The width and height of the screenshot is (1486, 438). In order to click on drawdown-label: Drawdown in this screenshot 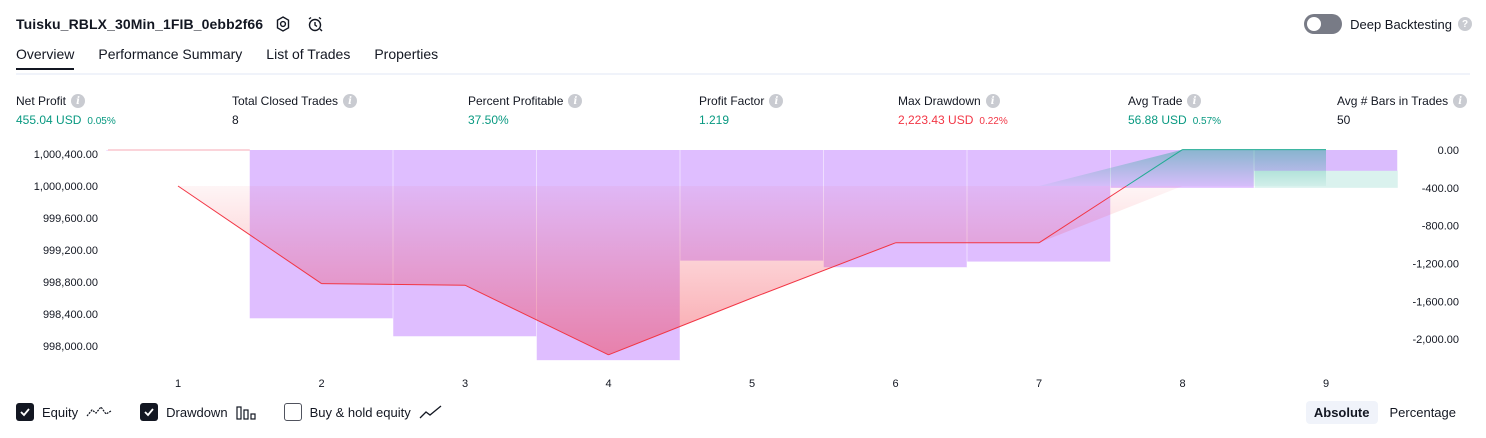, I will do `click(197, 412)`.